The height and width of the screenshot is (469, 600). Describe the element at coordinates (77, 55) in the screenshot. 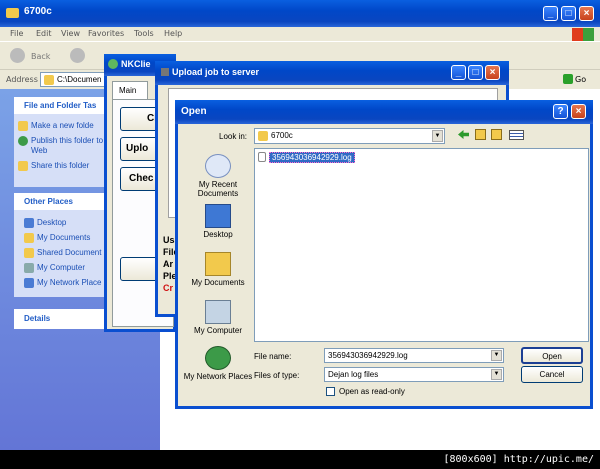

I see `forward-icon` at that location.